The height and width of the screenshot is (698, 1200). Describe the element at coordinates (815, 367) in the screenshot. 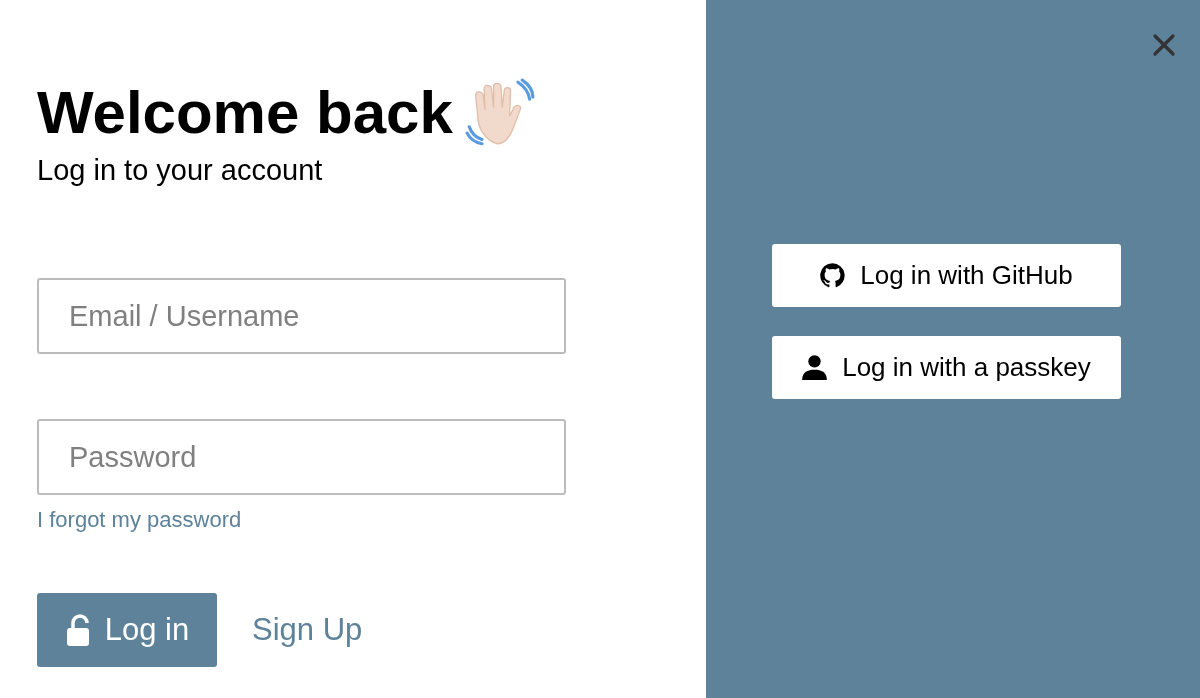

I see `person-icon` at that location.